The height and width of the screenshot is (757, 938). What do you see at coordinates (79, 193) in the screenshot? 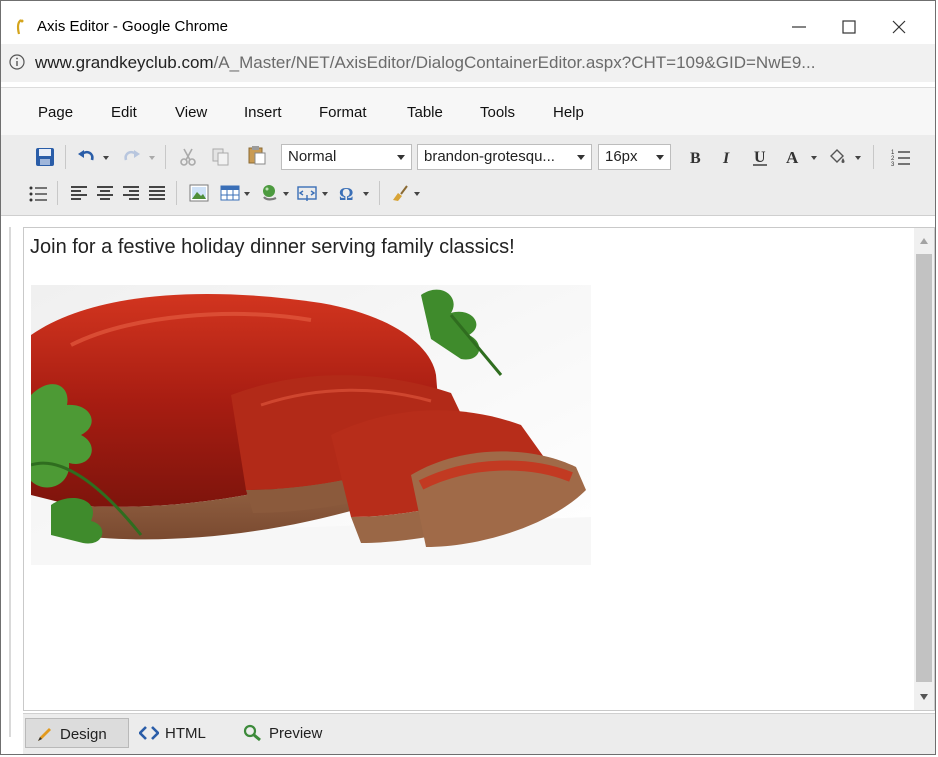
I see `align-left-button` at bounding box center [79, 193].